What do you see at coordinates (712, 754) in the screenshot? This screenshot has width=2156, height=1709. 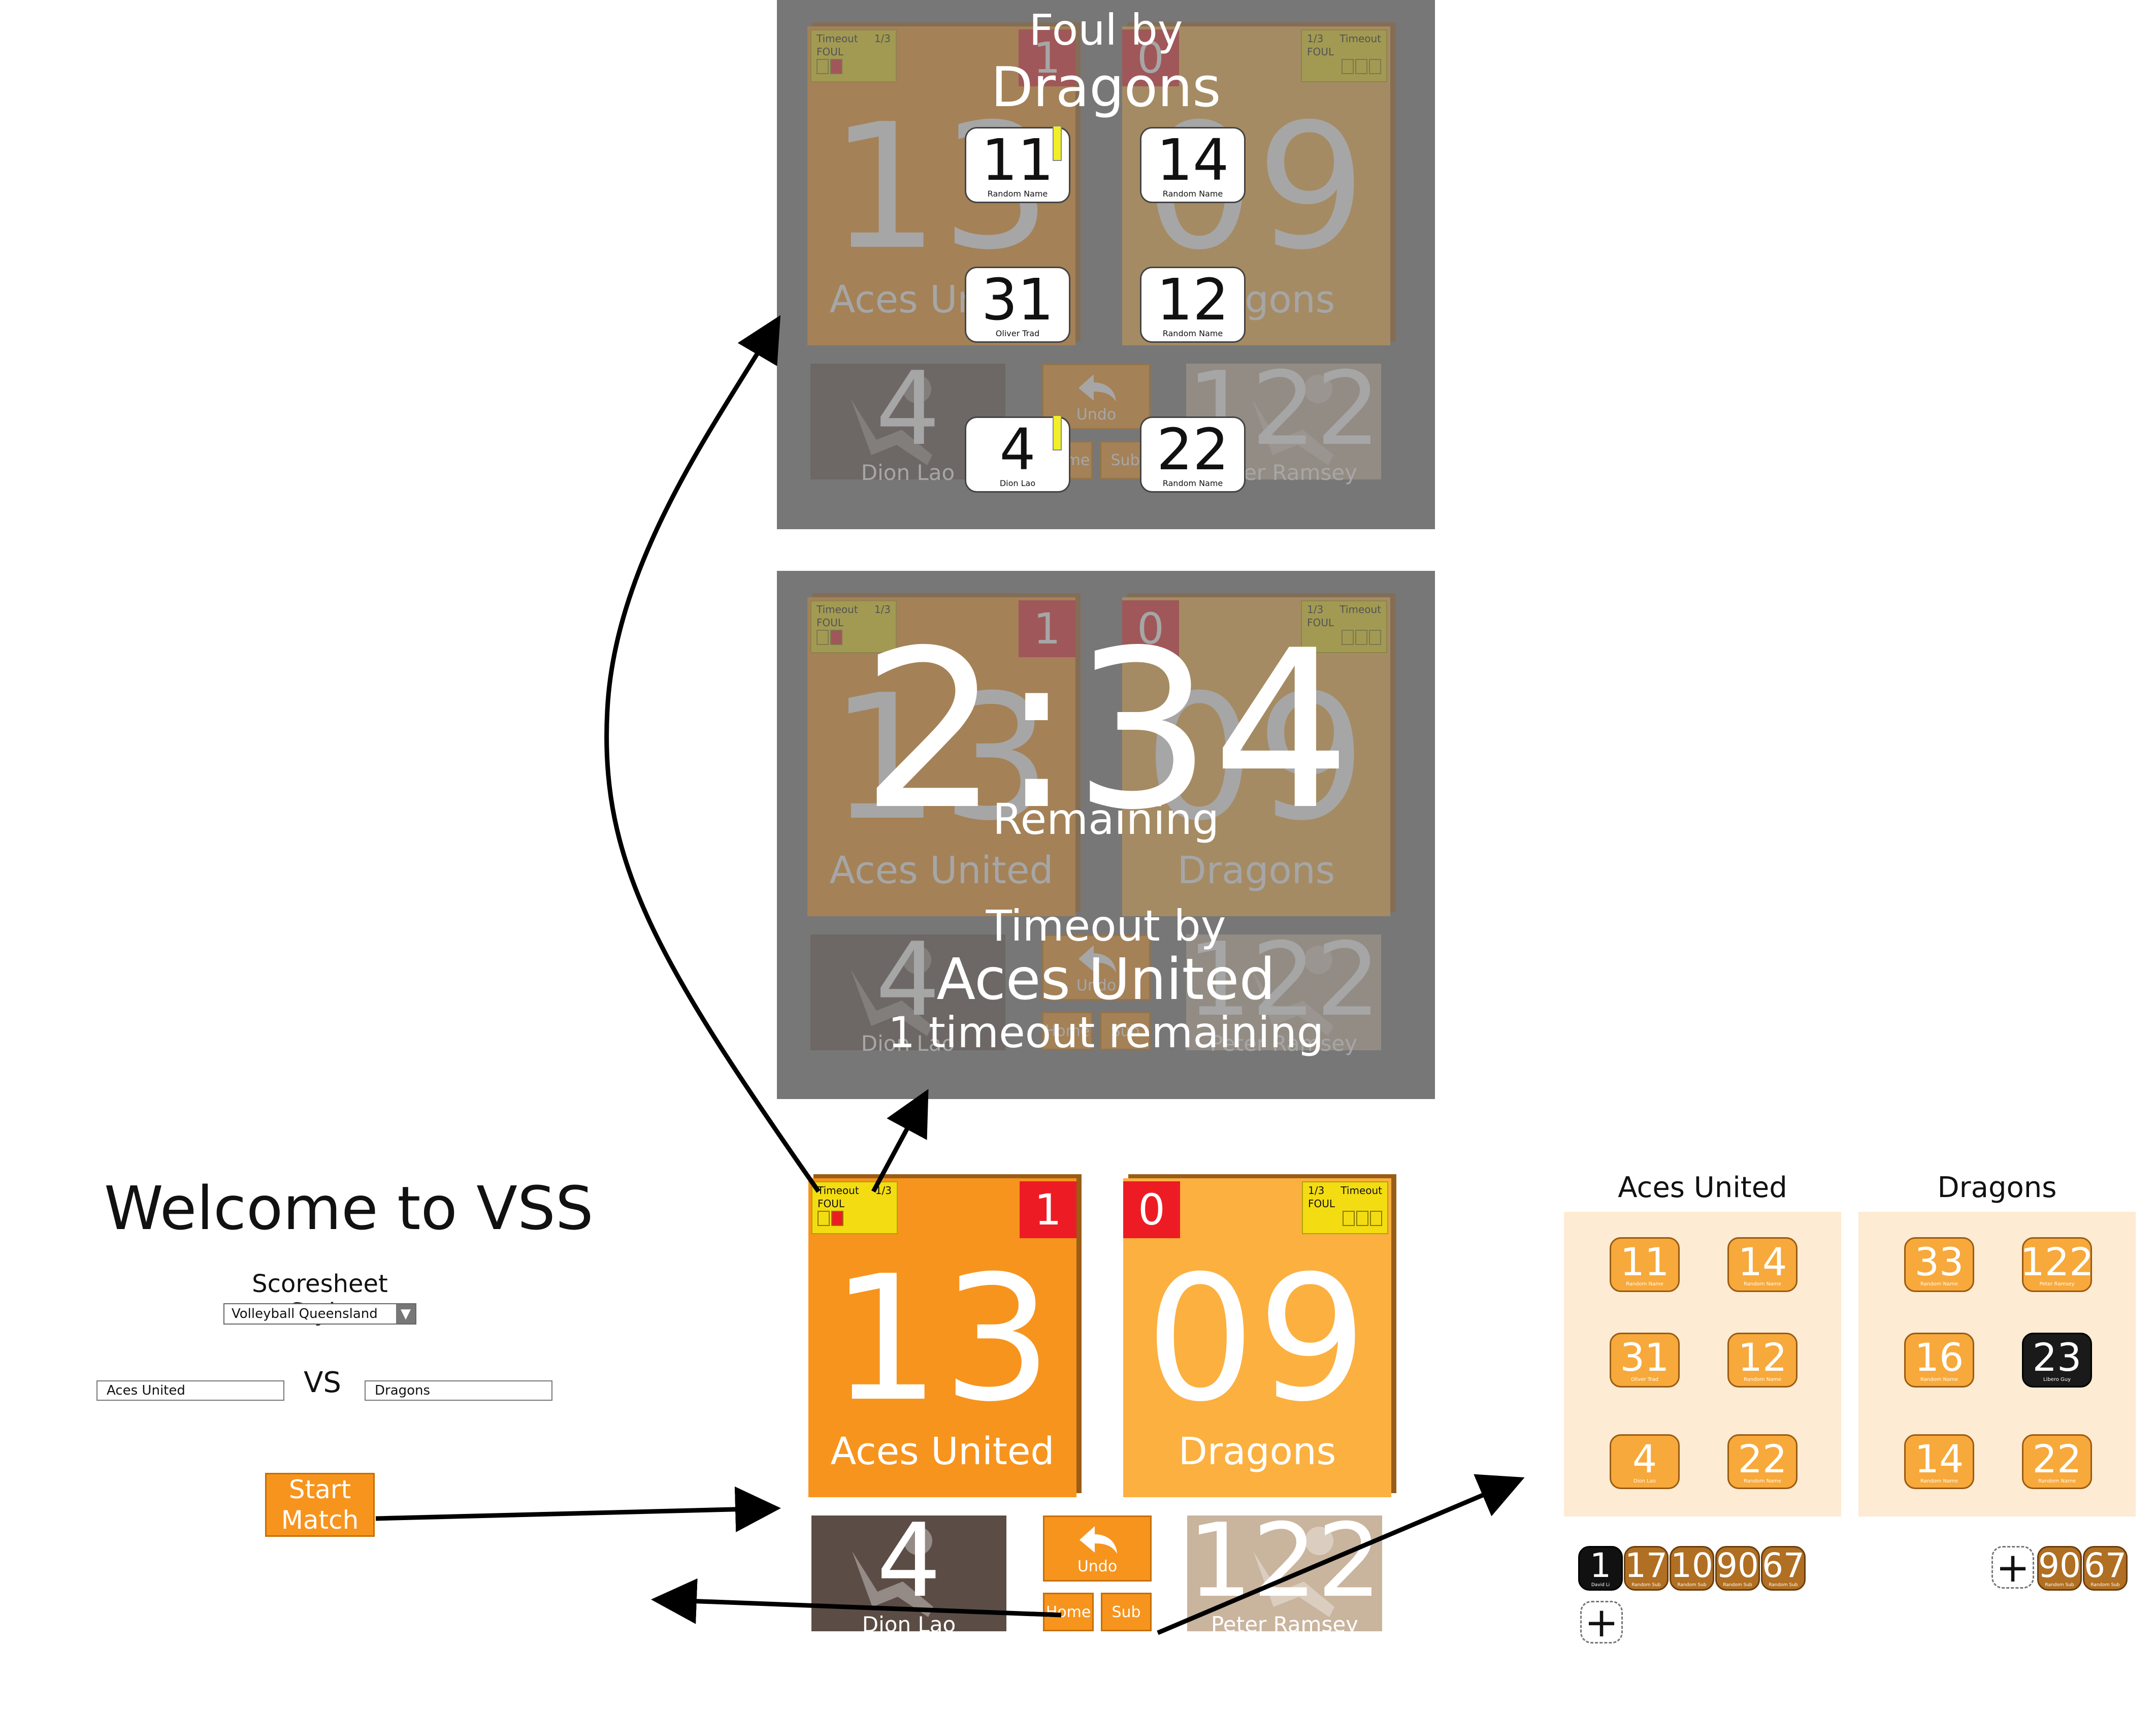 I see `arrow-to-foul-overlay` at bounding box center [712, 754].